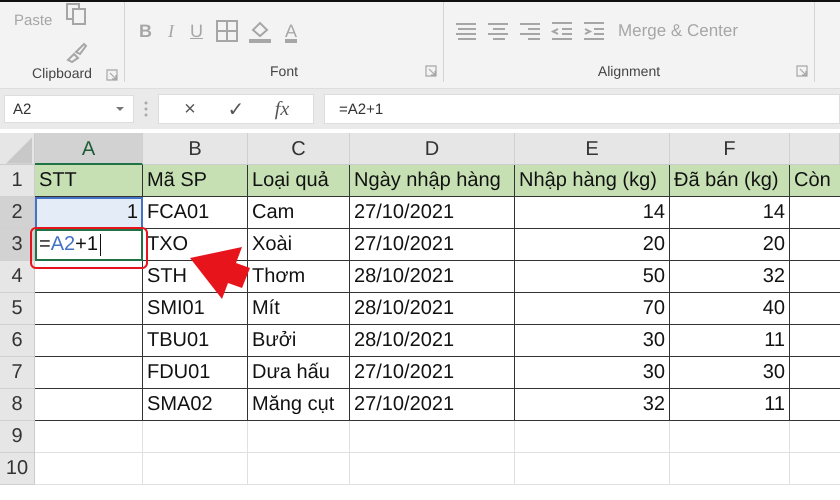 This screenshot has width=840, height=500. I want to click on row-header: 7, so click(17, 373).